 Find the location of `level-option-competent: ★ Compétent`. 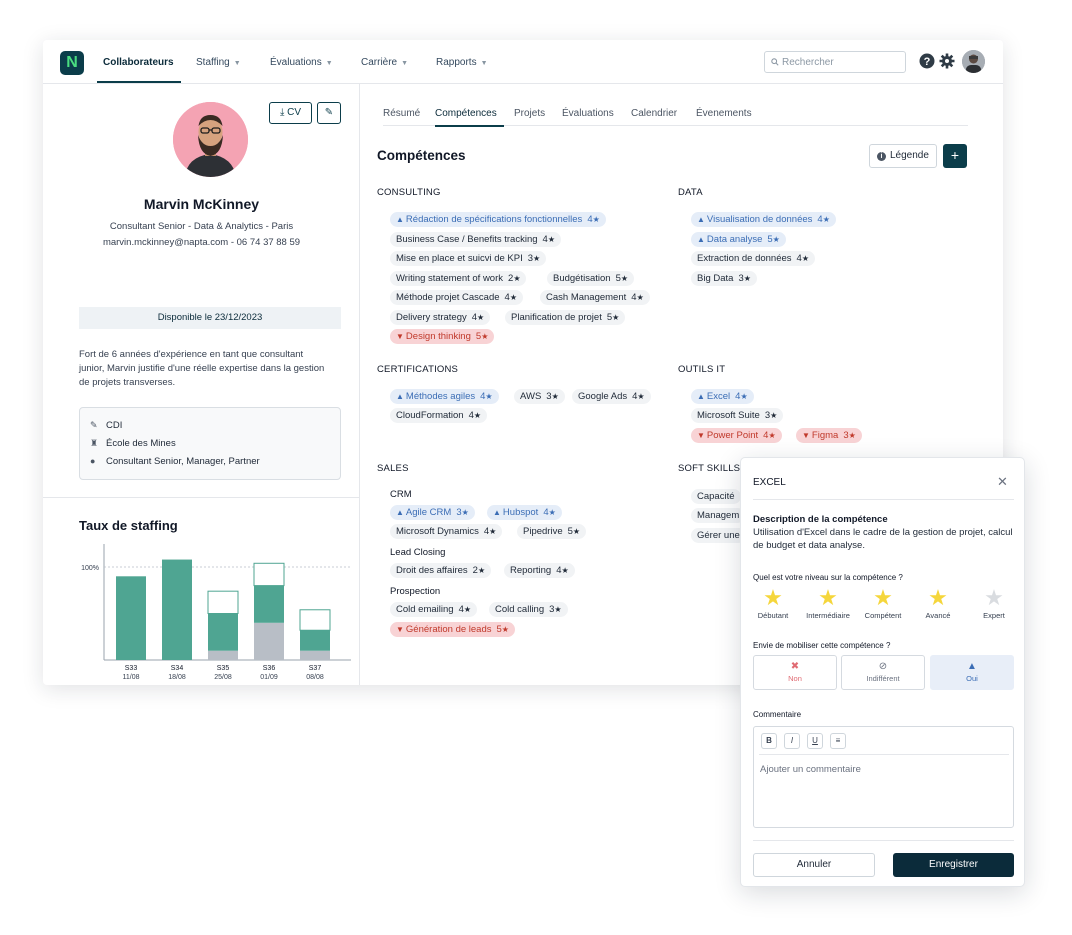

level-option-competent: ★ Compétent is located at coordinates (883, 604).